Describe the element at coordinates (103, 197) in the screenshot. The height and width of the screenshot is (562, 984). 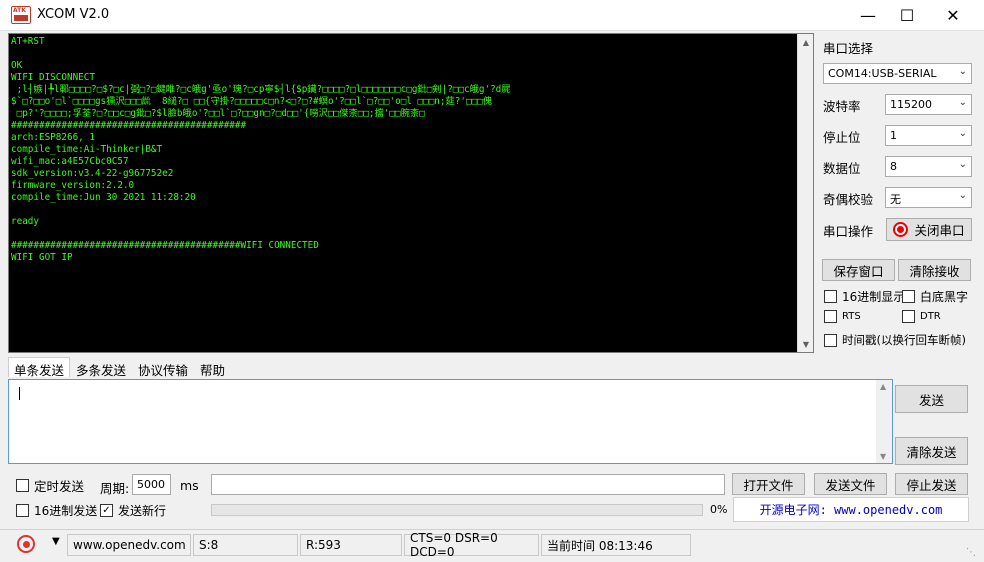
I see `terminal-line: compile_time:Jun 30 2021 11:28:20` at that location.